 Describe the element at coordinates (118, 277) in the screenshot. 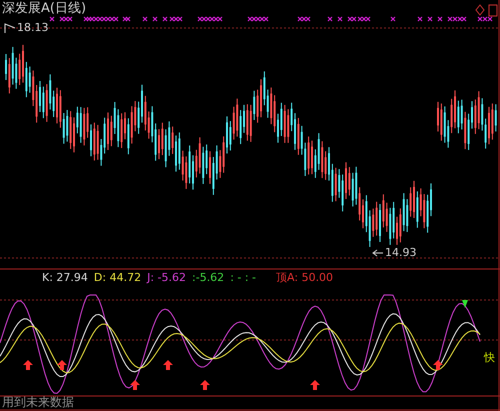

I see `indicator-readout: D: 44.72` at that location.